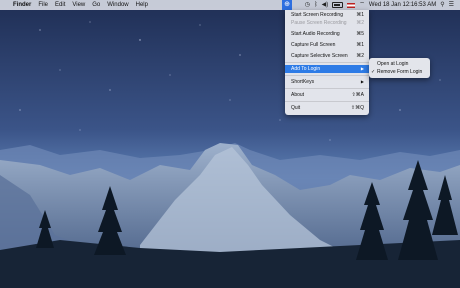  Describe the element at coordinates (373, 72) in the screenshot. I see `checkmark-icon: ✓` at that location.